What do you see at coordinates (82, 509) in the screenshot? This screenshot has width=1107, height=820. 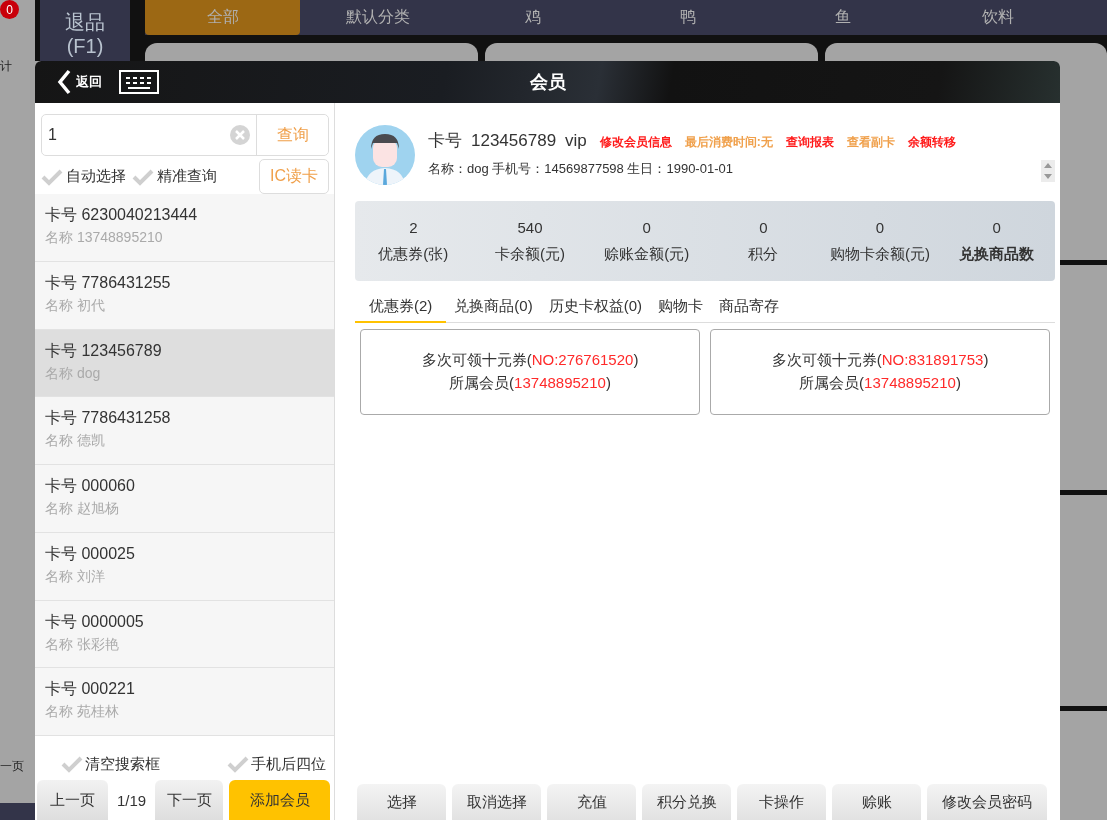 I see `member-name: 名称 赵旭杨` at bounding box center [82, 509].